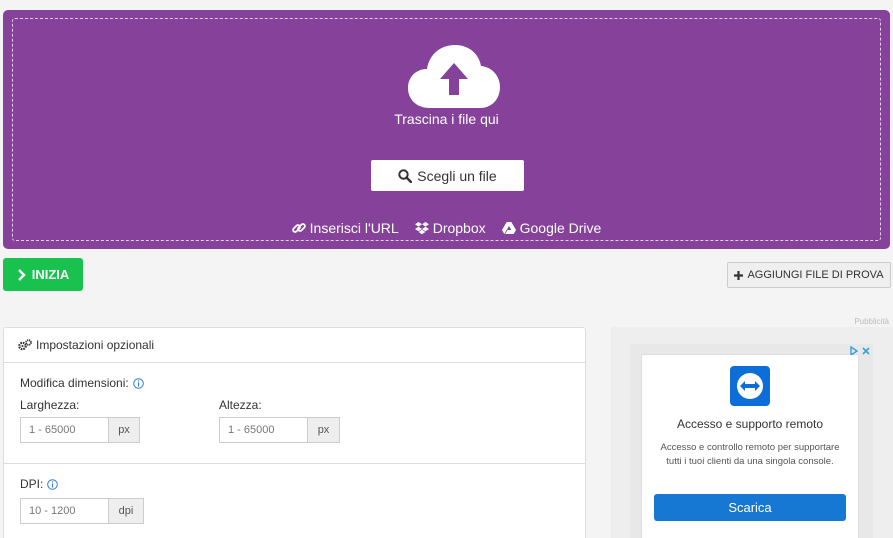  I want to click on choose-file-label: Scegli un file, so click(457, 175).